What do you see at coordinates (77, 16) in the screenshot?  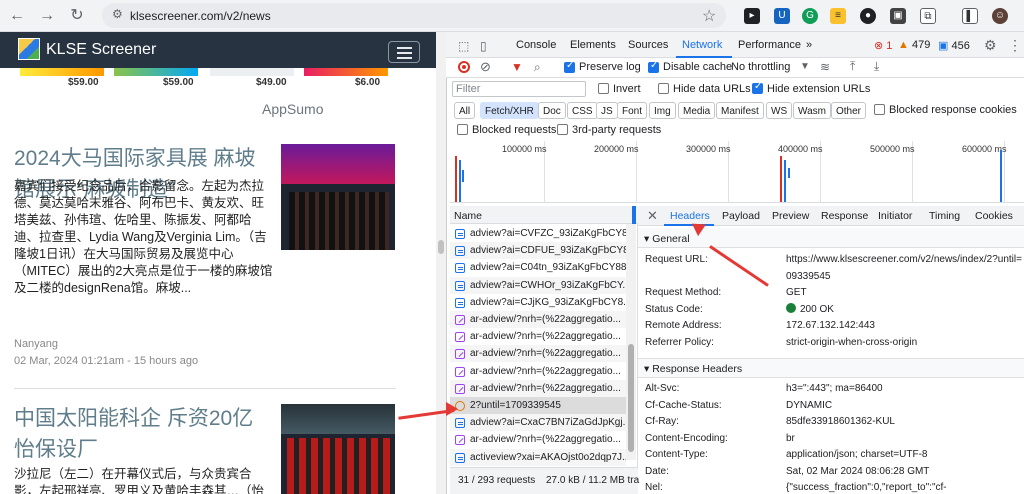 I see `reload-icon: ↻` at bounding box center [77, 16].